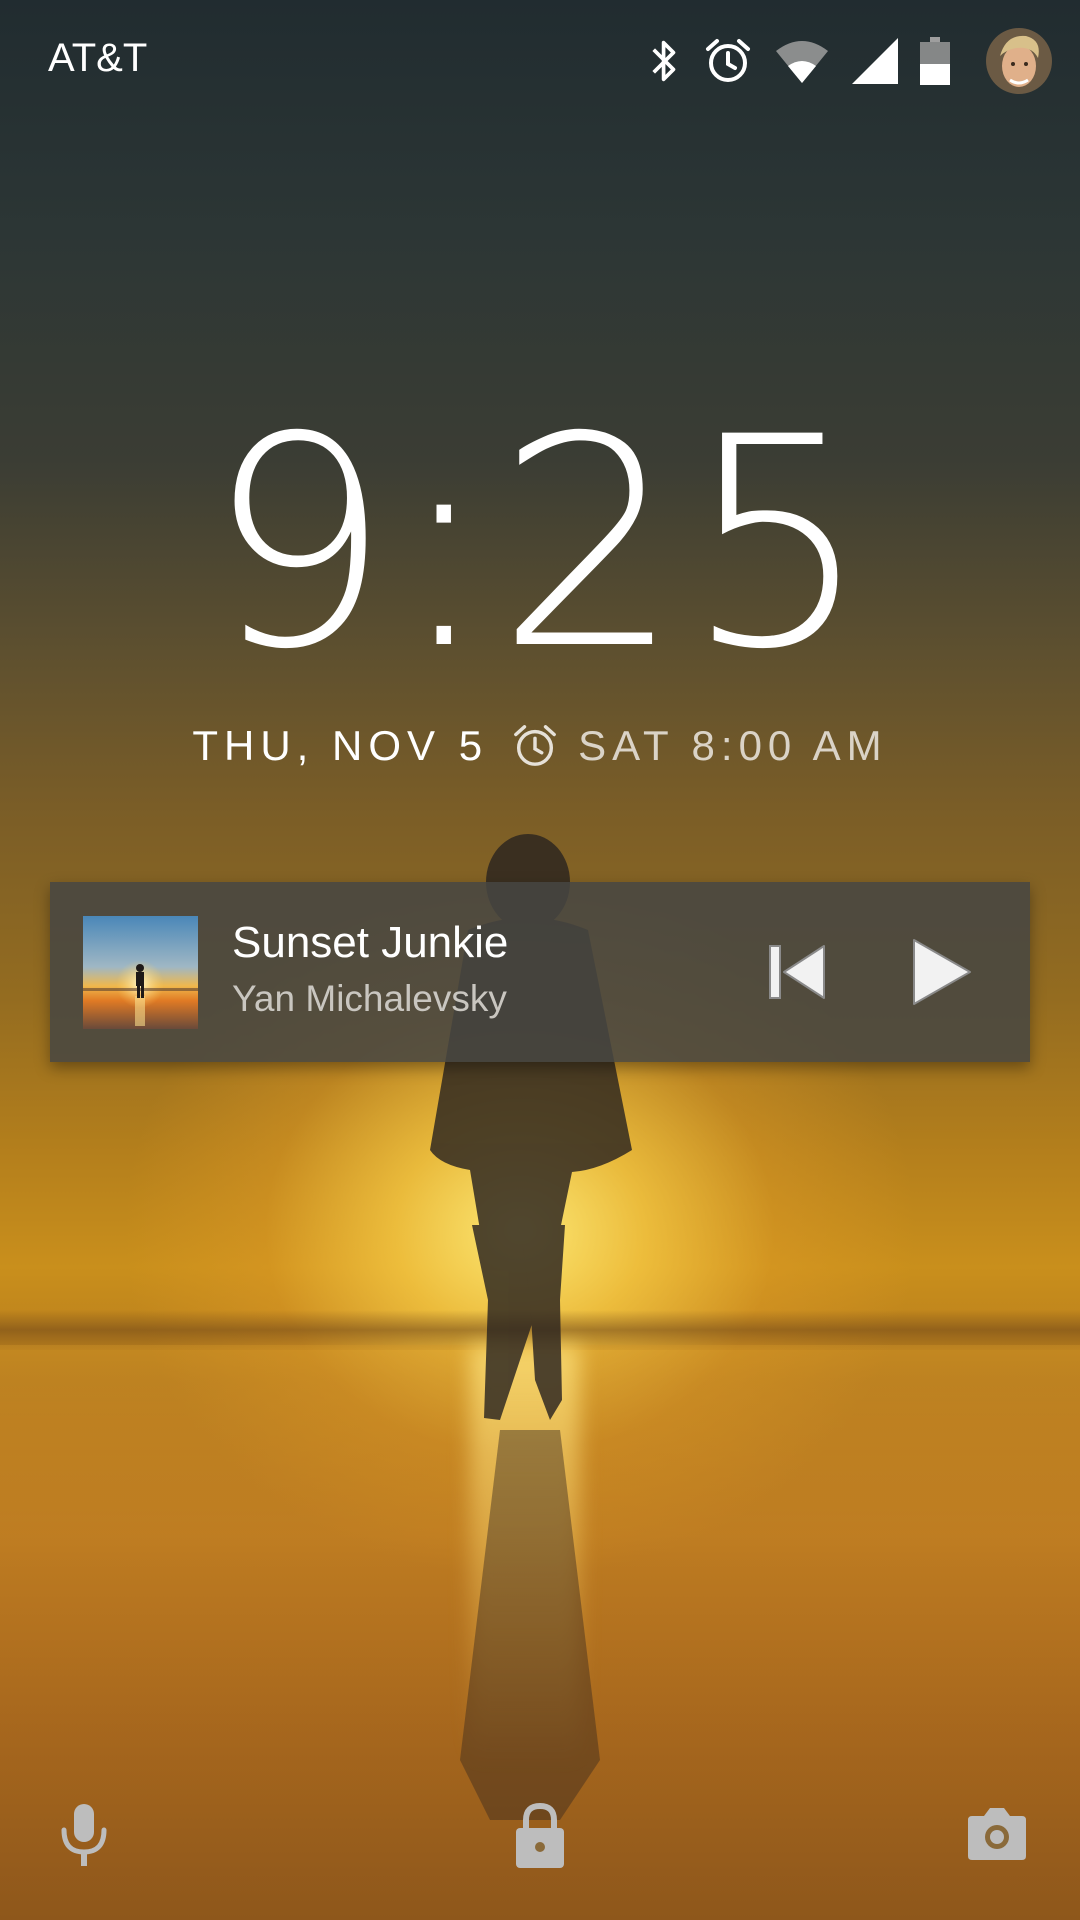  Describe the element at coordinates (664, 61) in the screenshot. I see `bluetooth-icon` at that location.